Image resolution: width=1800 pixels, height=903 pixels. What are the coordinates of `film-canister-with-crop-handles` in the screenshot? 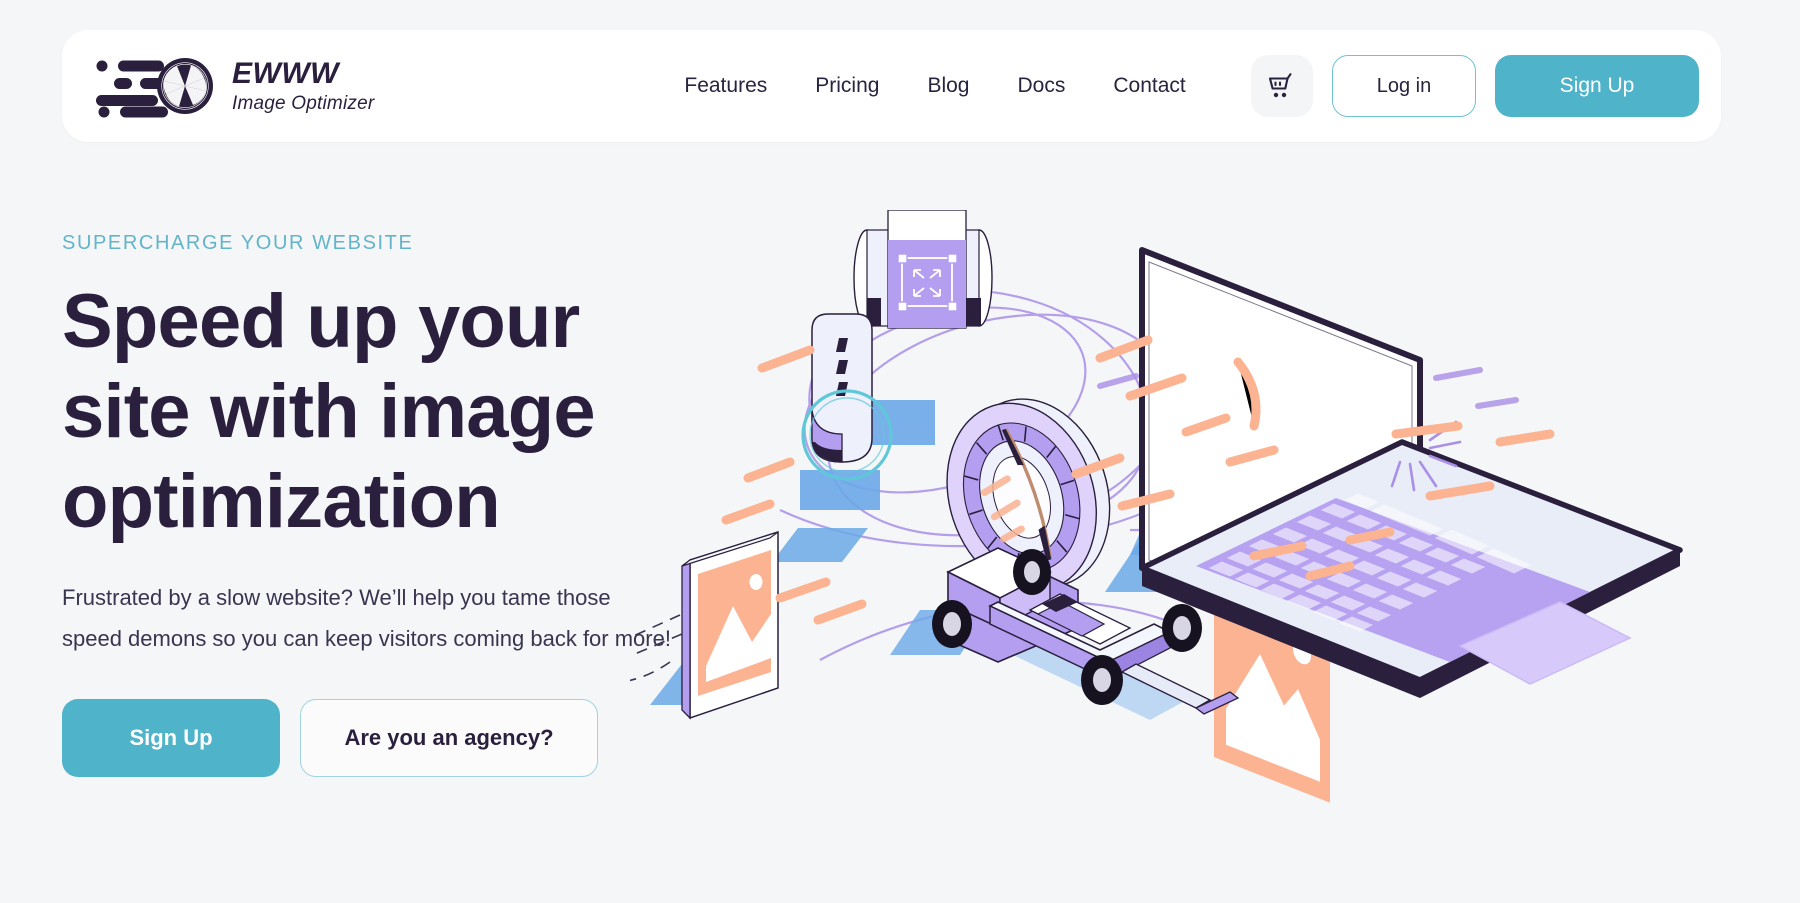 It's located at (923, 269).